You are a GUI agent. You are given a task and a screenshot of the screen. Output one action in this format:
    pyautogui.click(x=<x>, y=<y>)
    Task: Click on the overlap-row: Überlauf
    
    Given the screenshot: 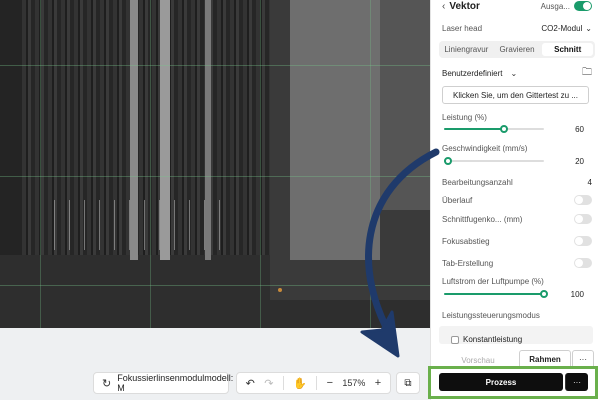 What is the action you would take?
    pyautogui.click(x=517, y=200)
    